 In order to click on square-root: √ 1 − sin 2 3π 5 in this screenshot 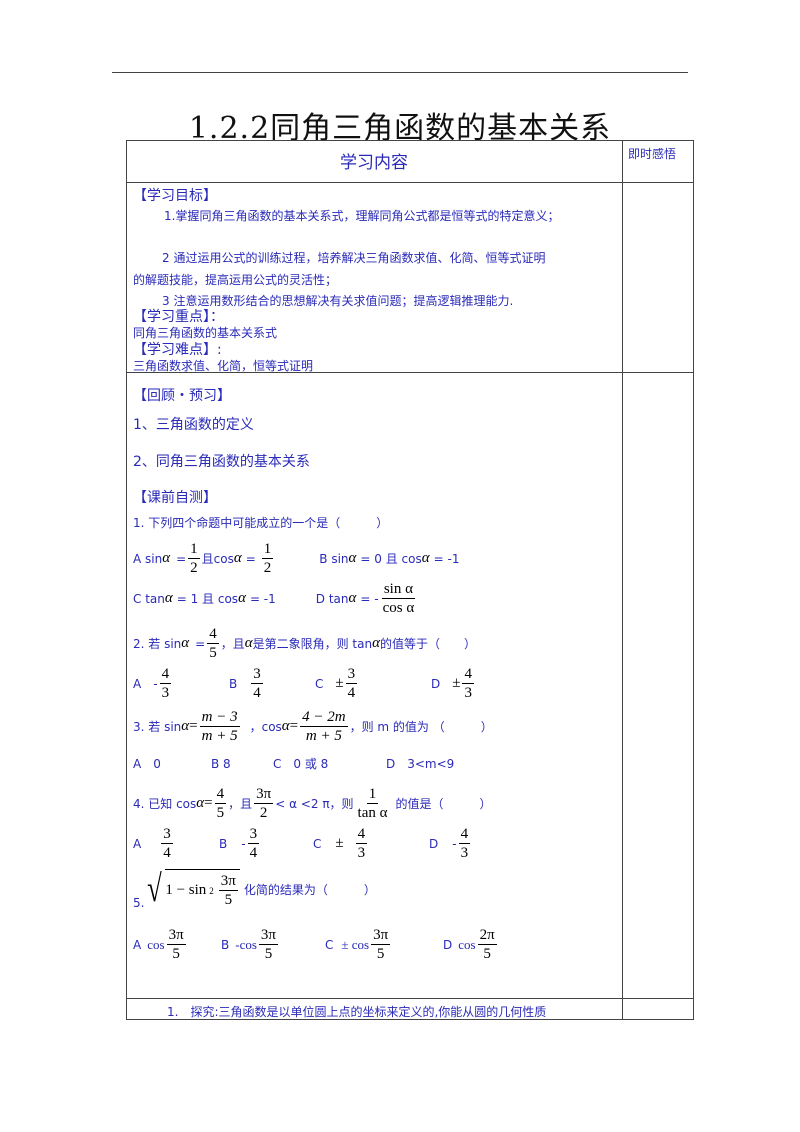, I will do `click(192, 889)`.